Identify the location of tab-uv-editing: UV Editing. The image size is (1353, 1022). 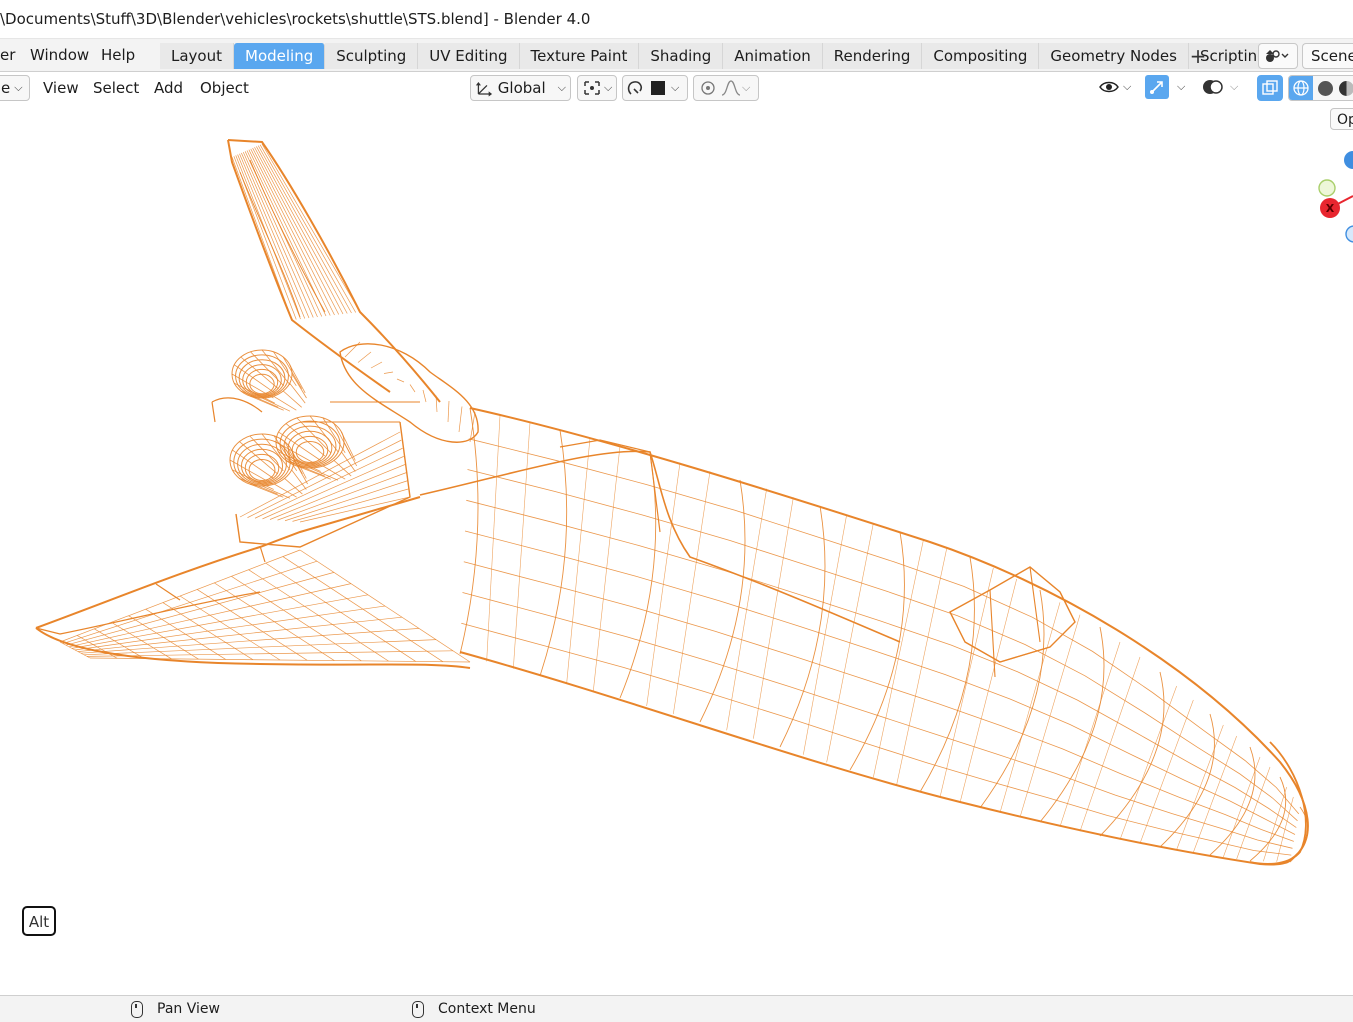
(469, 56).